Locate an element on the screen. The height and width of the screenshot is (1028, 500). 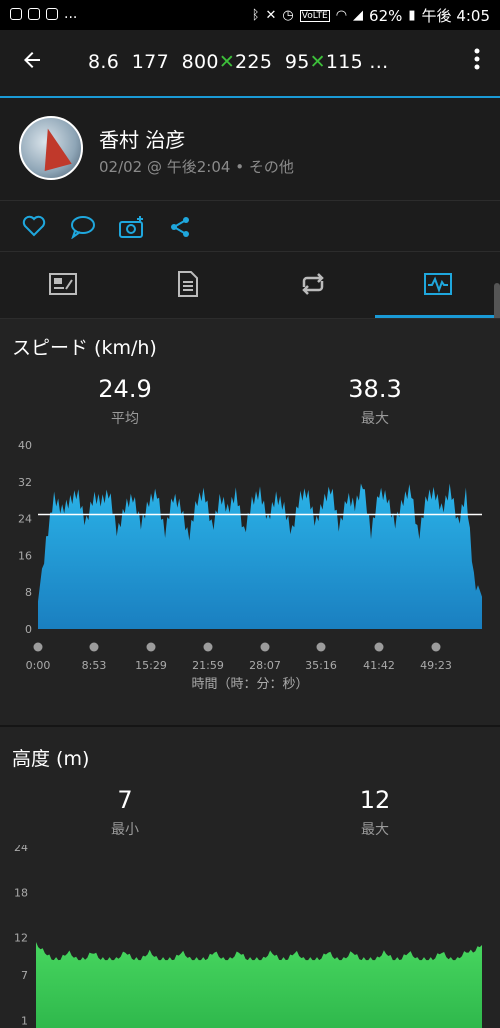
wifi-icon: ◠ is located at coordinates (341, 15).